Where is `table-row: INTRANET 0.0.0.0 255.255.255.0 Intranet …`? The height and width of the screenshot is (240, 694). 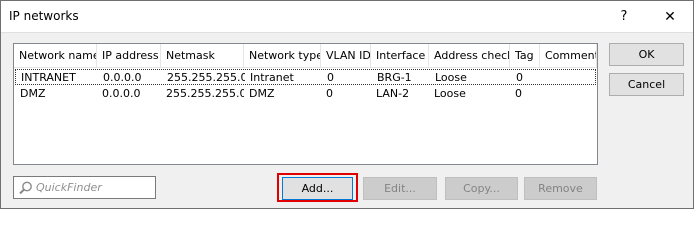
table-row: INTRANET 0.0.0.0 255.255.255.0 Intranet … is located at coordinates (305, 77).